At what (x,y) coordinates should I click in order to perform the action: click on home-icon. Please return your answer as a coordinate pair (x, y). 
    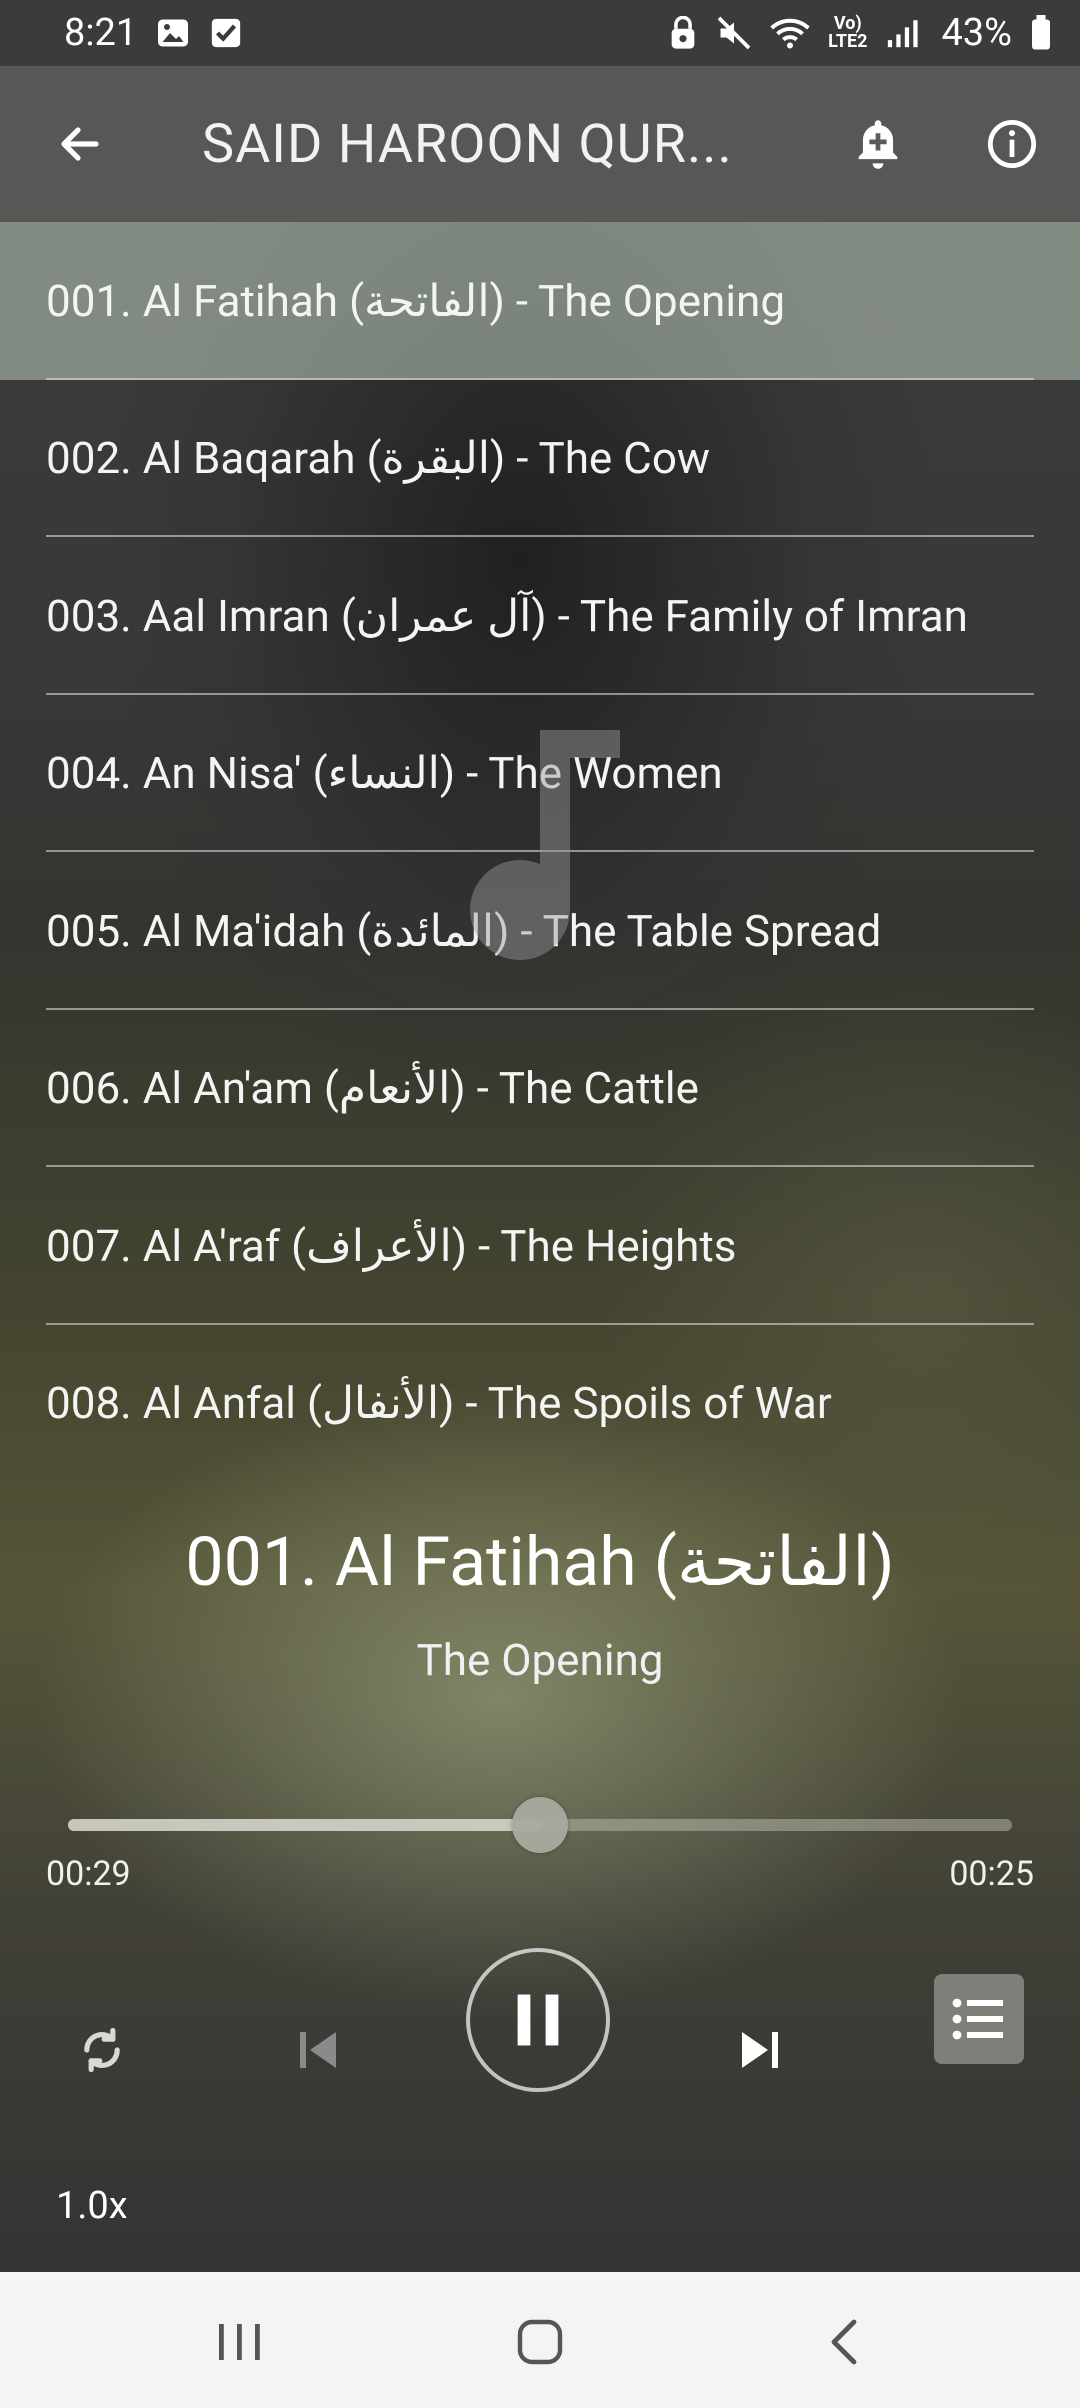
    Looking at the image, I should click on (540, 2342).